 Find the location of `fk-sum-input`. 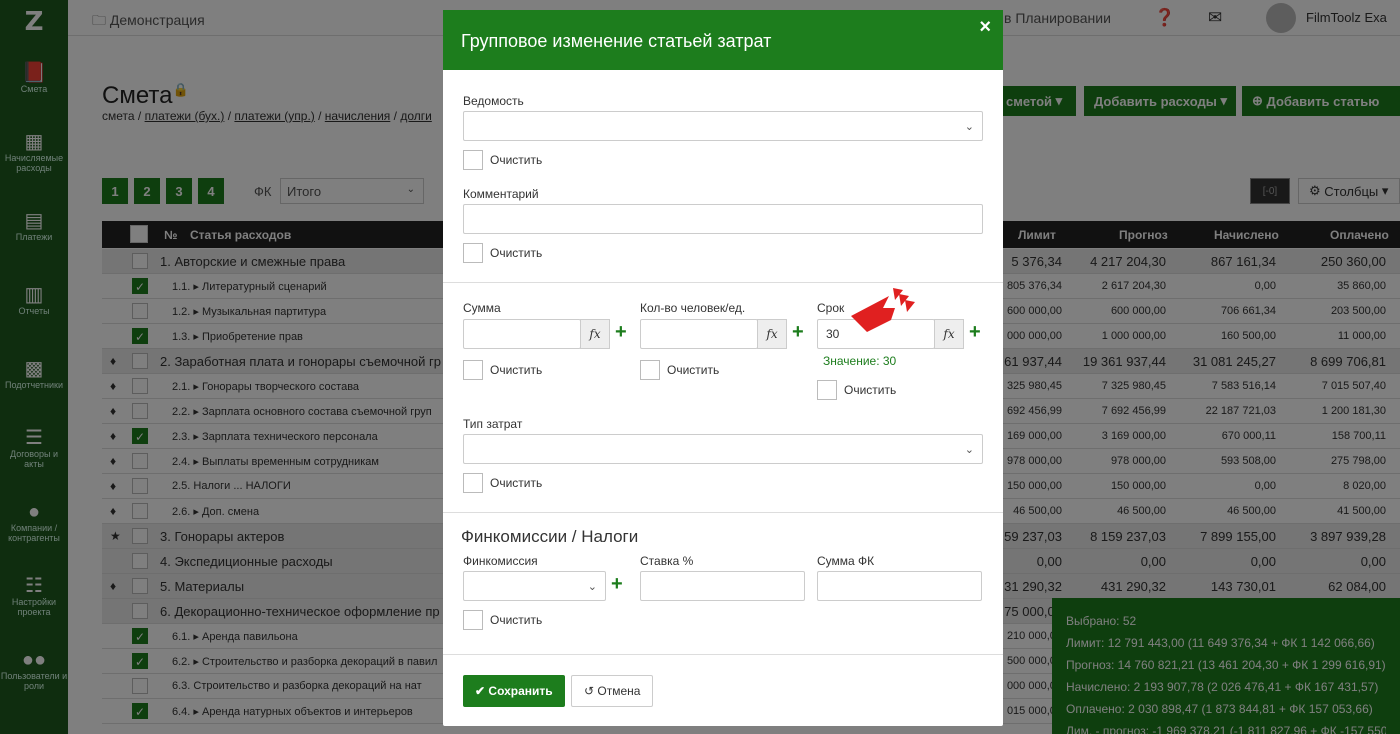

fk-sum-input is located at coordinates (899, 586).